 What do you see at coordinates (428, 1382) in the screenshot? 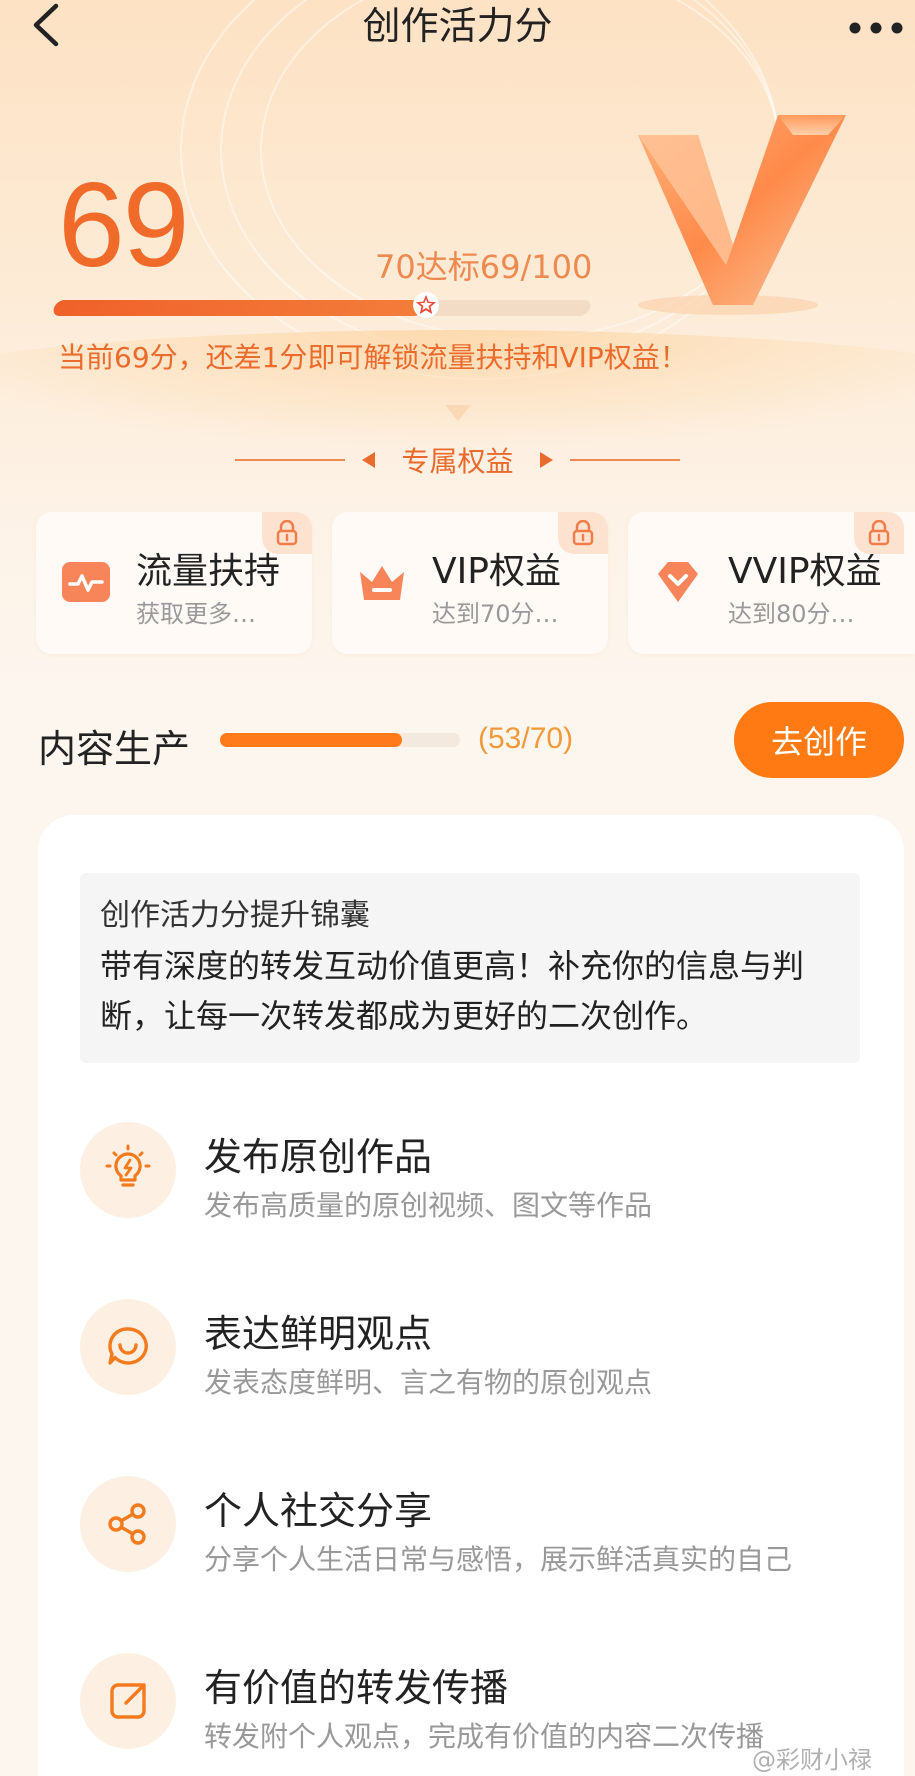
I see `task-description: 发表态度鲜明、言之有物的原创观点` at bounding box center [428, 1382].